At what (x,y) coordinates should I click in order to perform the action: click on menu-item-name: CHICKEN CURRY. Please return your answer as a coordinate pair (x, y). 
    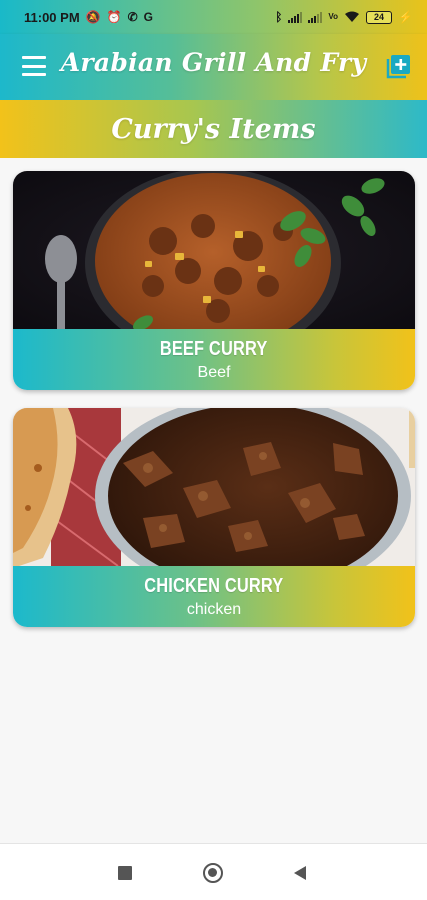
    Looking at the image, I should click on (214, 585).